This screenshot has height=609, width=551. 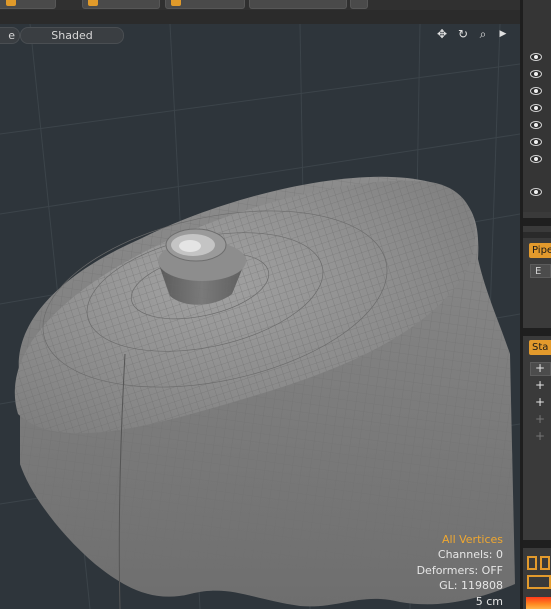 I want to click on channels-label: Channels: 0, so click(x=470, y=554).